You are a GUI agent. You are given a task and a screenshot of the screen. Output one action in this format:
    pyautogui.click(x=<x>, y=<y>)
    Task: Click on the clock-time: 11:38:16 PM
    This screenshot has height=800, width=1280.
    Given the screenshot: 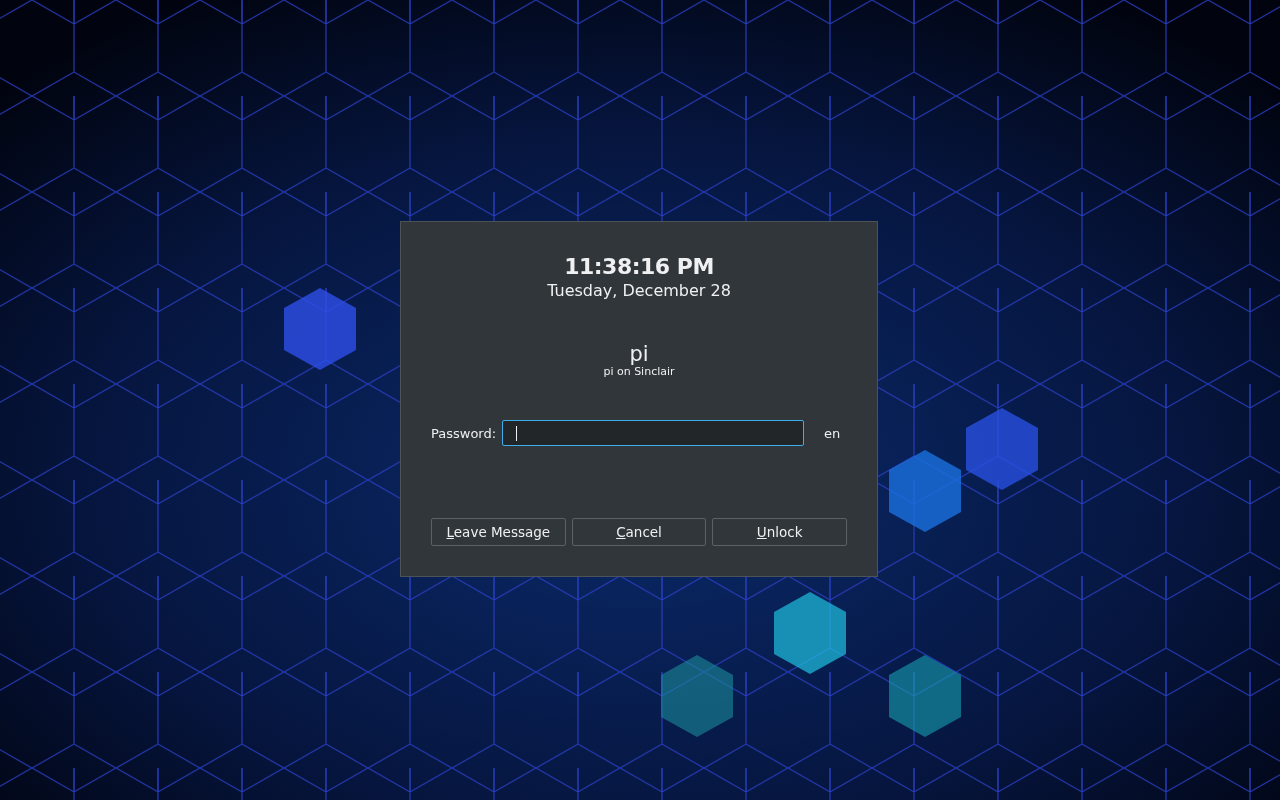 What is the action you would take?
    pyautogui.click(x=639, y=266)
    